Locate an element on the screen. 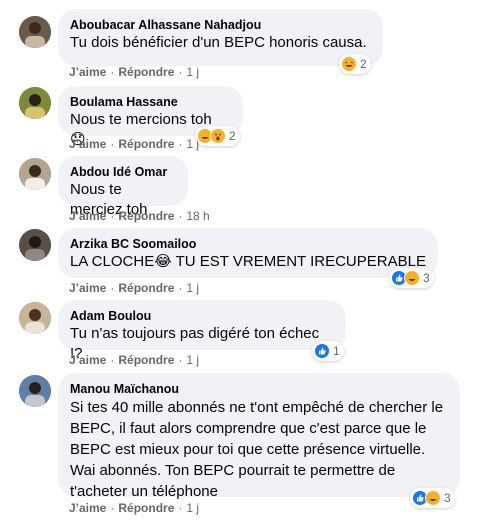 Image resolution: width=502 pixels, height=523 pixels. comment-author: Adam Boulou is located at coordinates (202, 316).